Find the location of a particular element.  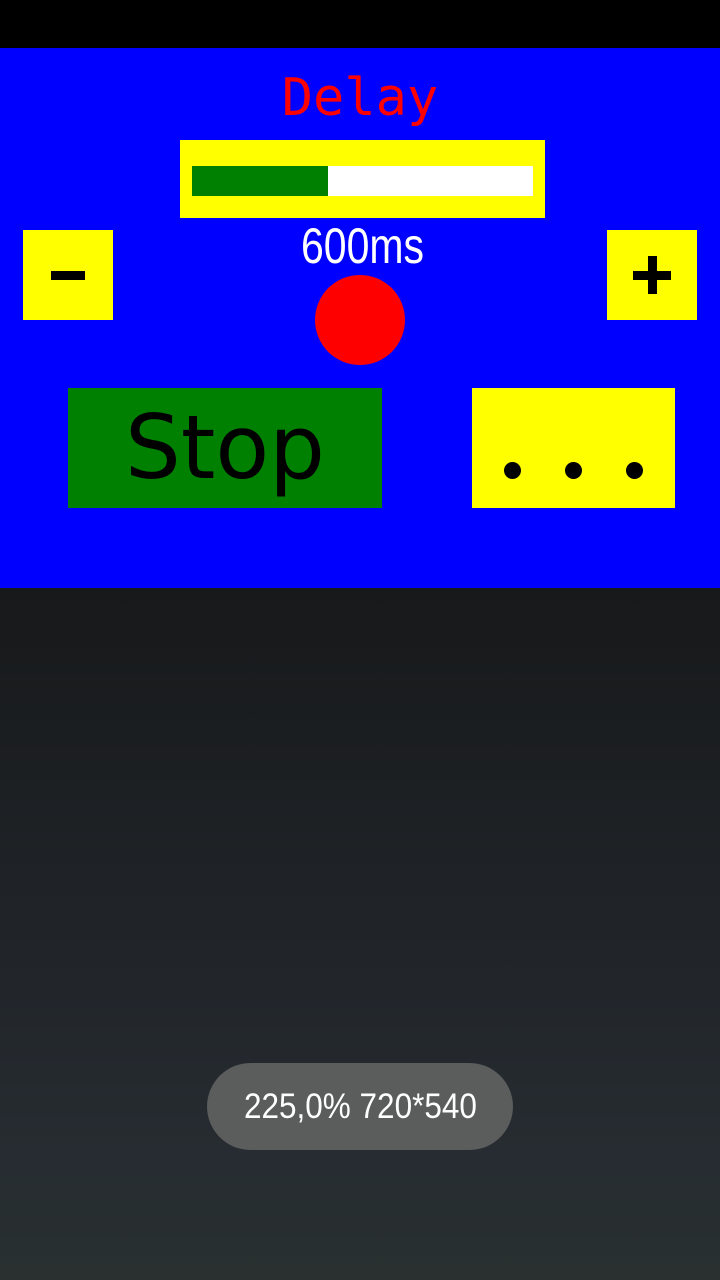

status-bar is located at coordinates (360, 24).